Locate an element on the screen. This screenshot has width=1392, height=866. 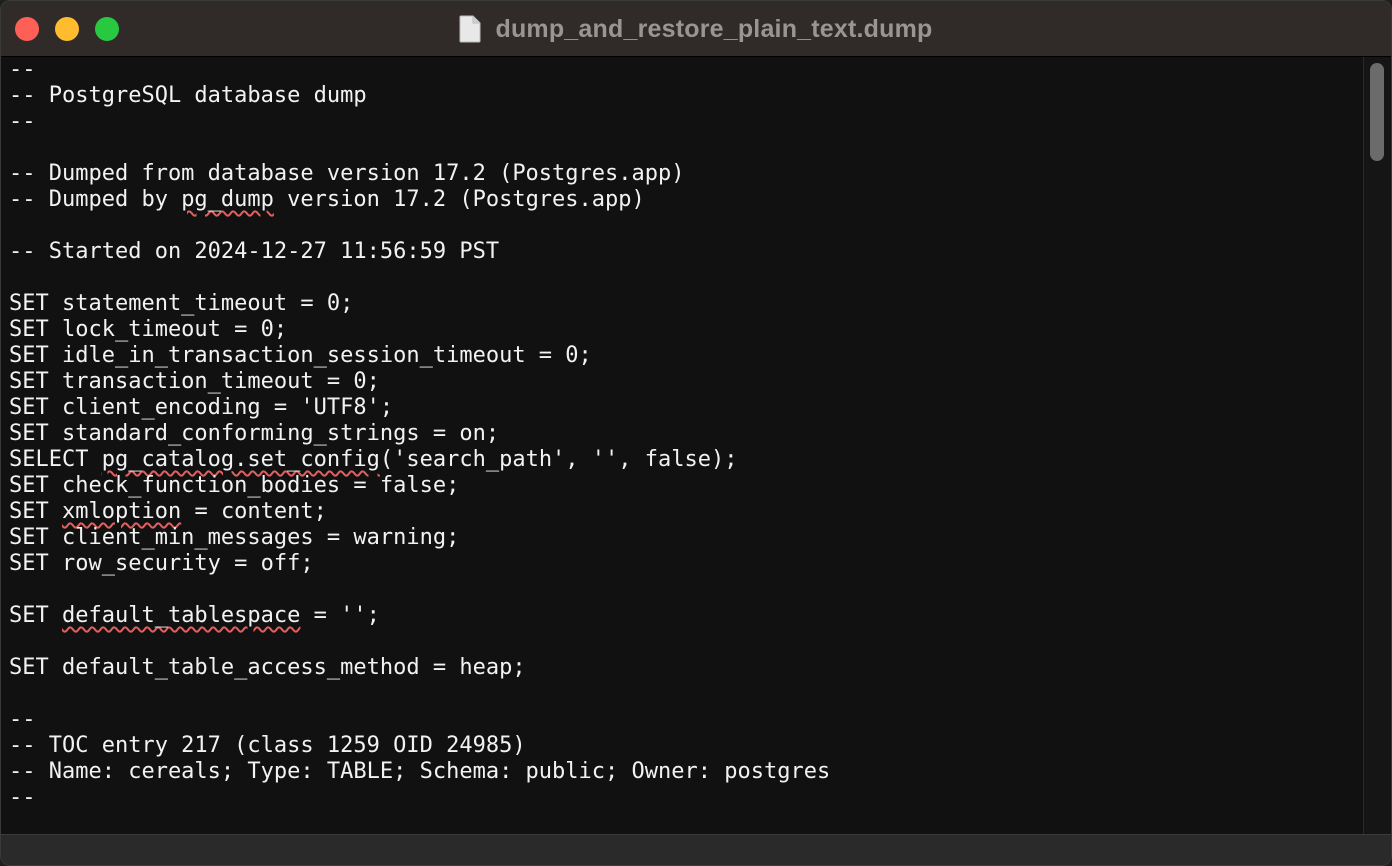
code-line: SET default_table_access_method = heap; is located at coordinates (686, 668).